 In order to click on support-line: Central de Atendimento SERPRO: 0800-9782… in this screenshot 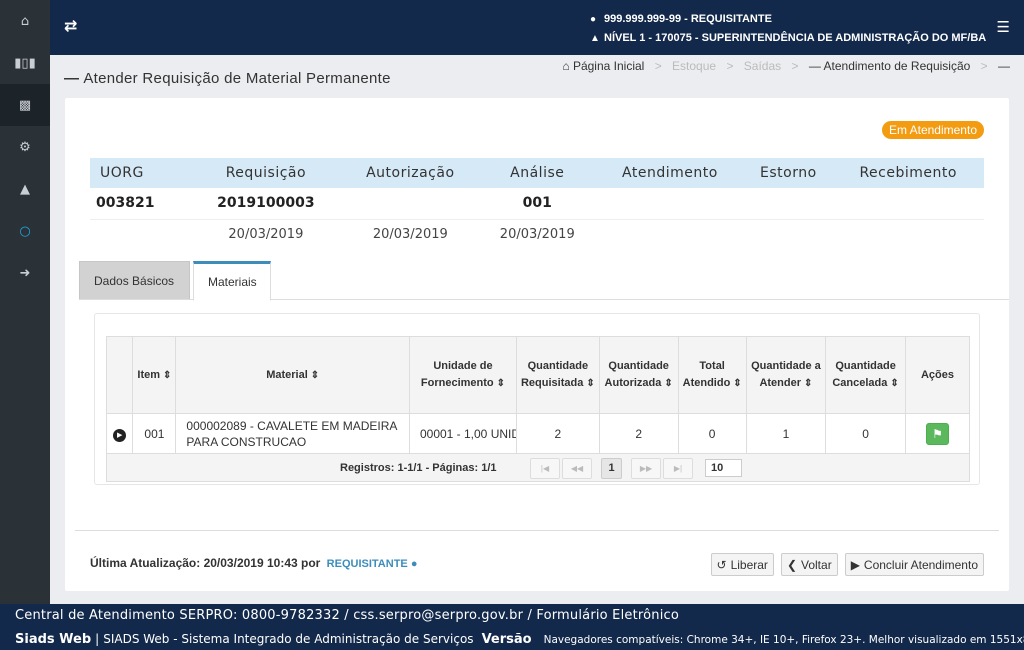, I will do `click(347, 615)`.